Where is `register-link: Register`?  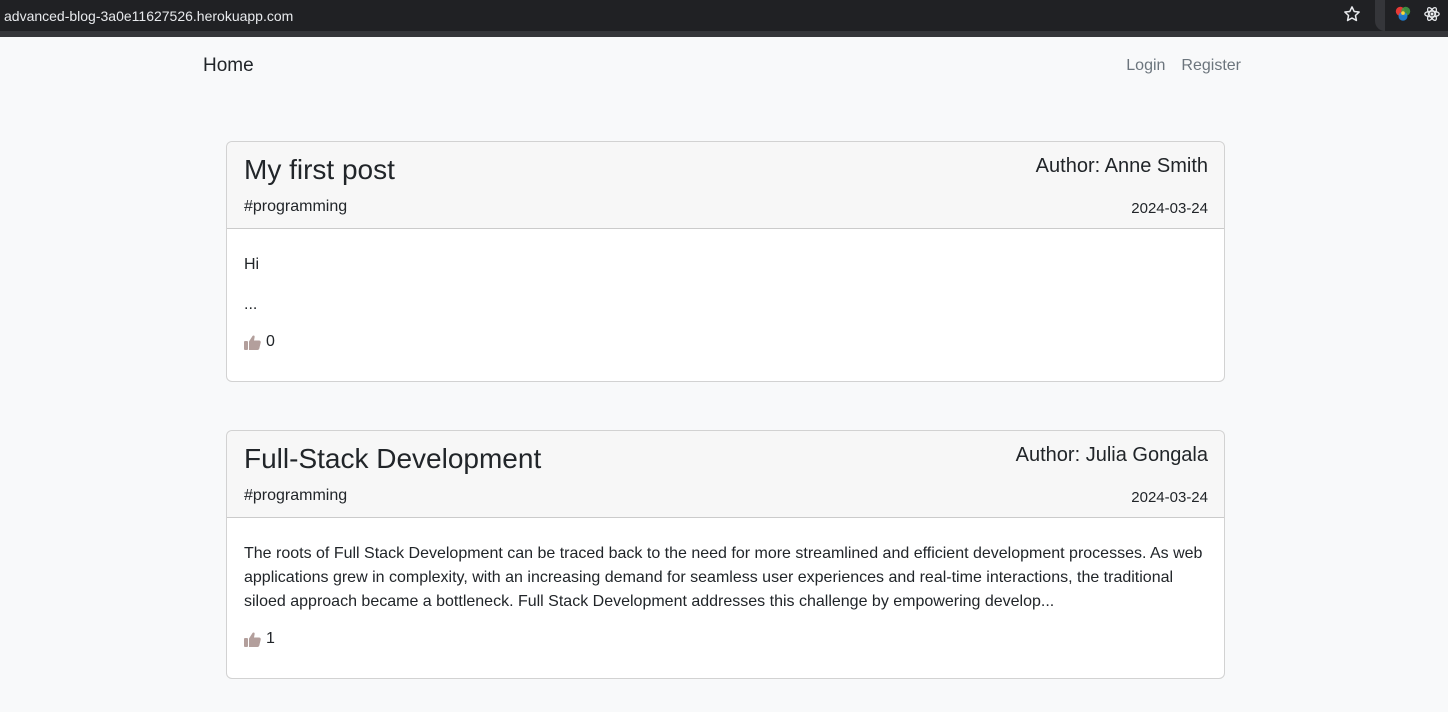
register-link: Register is located at coordinates (1211, 66).